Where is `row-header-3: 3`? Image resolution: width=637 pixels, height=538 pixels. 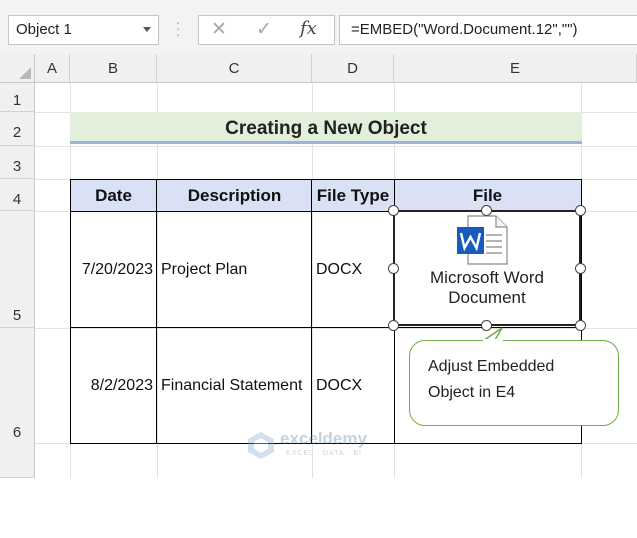
row-header-3: 3 is located at coordinates (17, 162).